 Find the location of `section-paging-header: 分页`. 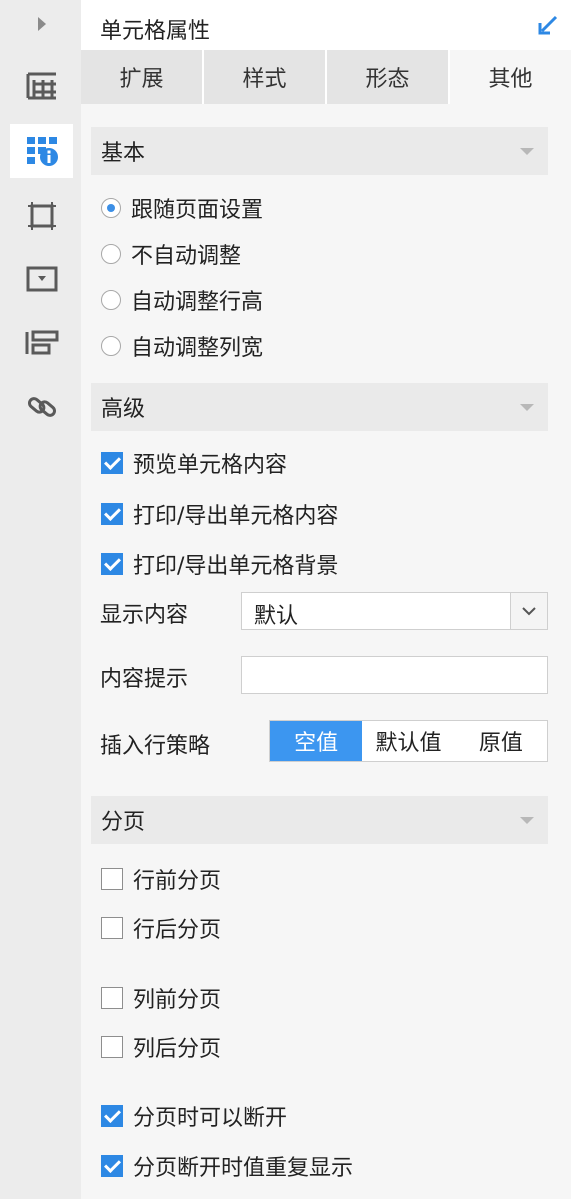

section-paging-header: 分页 is located at coordinates (319, 820).